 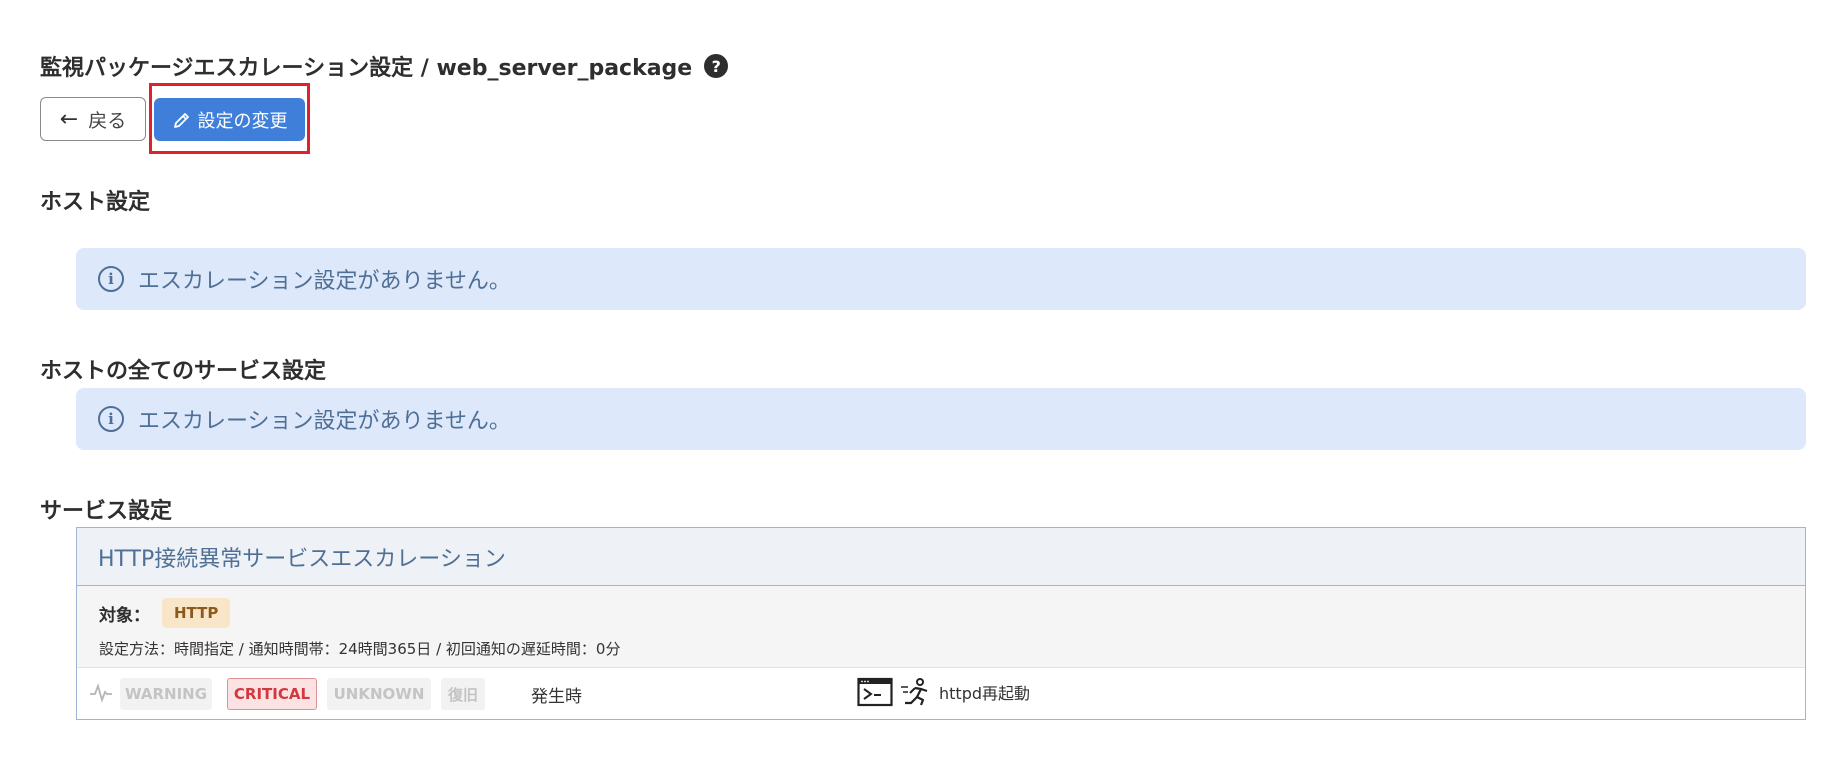 What do you see at coordinates (183, 371) in the screenshot?
I see `all-services-title: ホストの全てのサービス設定` at bounding box center [183, 371].